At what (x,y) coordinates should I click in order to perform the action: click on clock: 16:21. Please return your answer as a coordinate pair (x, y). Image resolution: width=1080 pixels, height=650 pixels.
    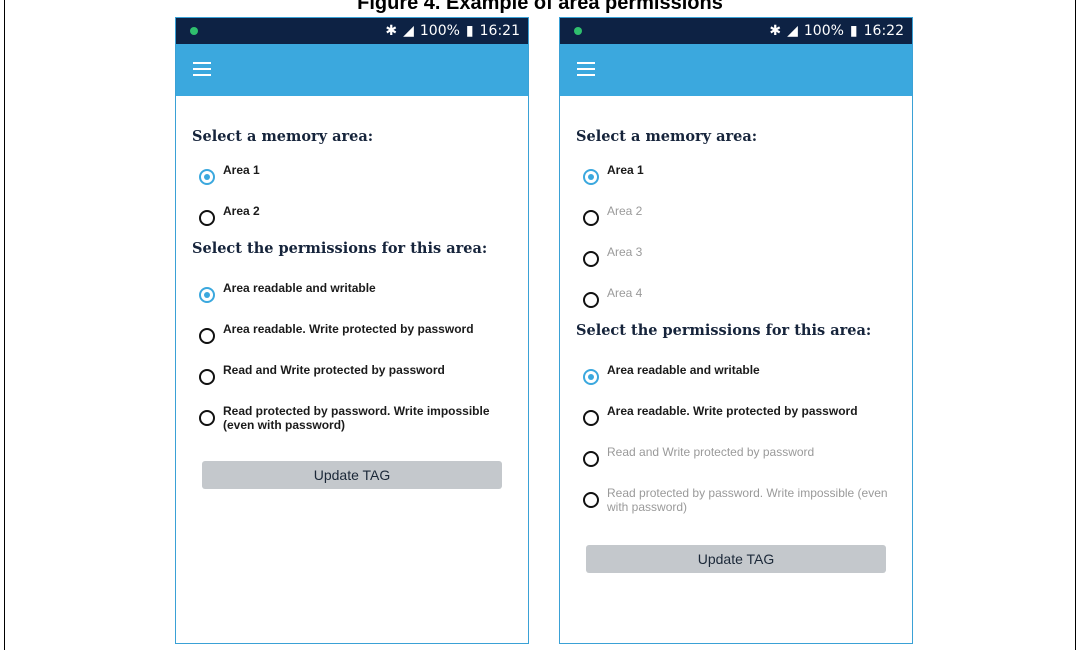
    Looking at the image, I should click on (499, 31).